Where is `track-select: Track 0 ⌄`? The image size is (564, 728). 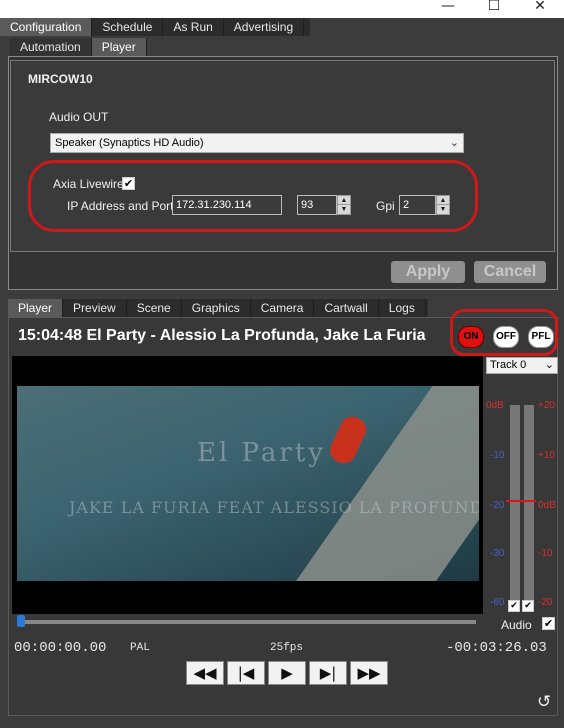 track-select: Track 0 ⌄ is located at coordinates (522, 365).